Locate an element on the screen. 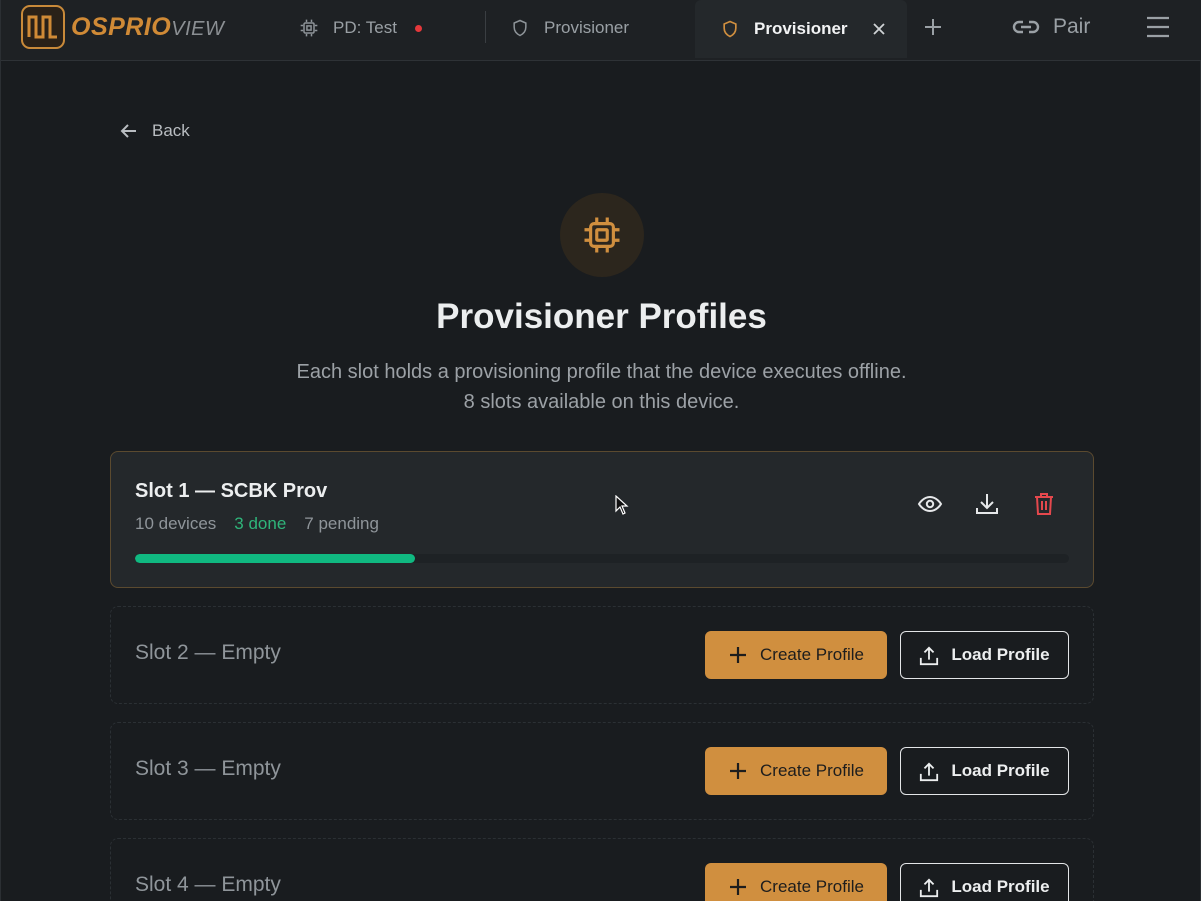 The image size is (1201, 901). slot-name: Slot 3 — Empty is located at coordinates (208, 768).